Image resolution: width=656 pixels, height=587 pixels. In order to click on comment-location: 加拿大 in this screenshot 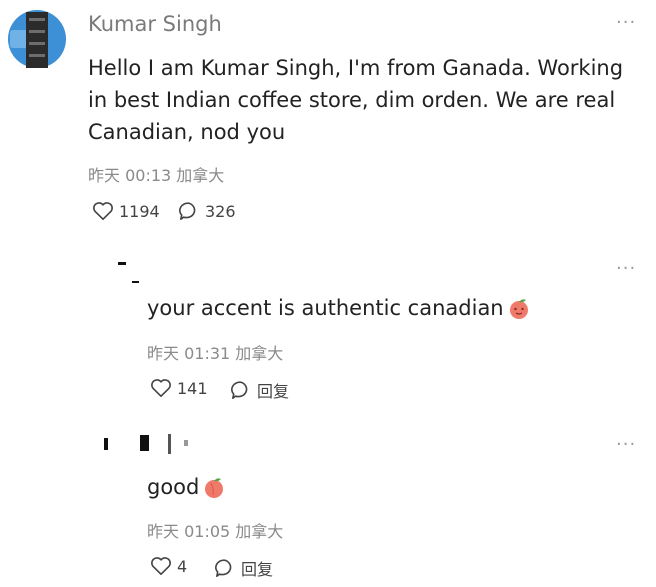, I will do `click(200, 175)`.